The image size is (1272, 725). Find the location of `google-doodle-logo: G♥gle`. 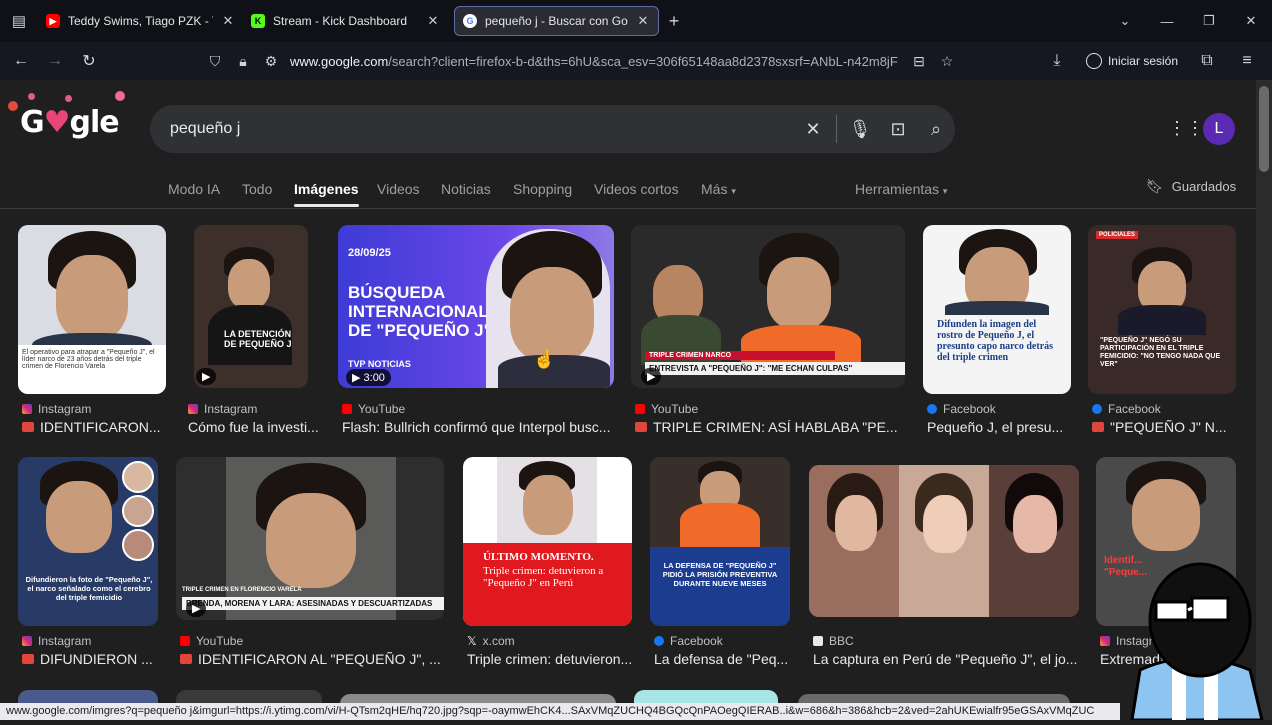

google-doodle-logo: G♥gle is located at coordinates (66, 115).